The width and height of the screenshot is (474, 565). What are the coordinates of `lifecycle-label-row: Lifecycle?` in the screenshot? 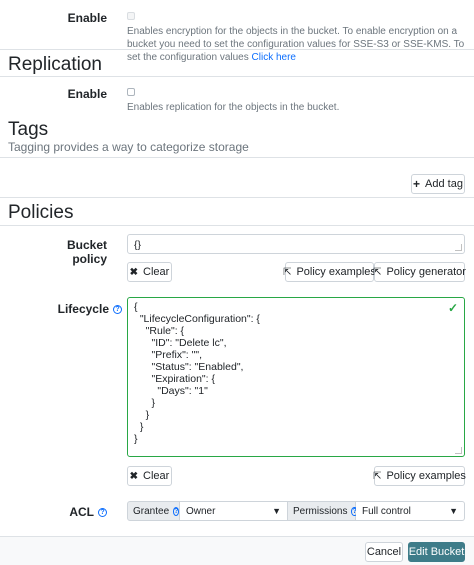 It's located at (81, 309).